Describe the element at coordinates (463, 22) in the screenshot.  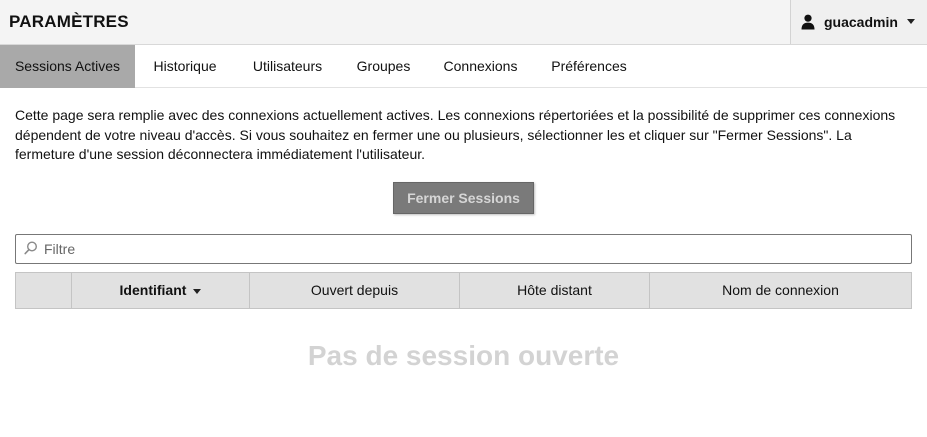
I see `top-header: PARAMÈTRES guacadmin` at that location.